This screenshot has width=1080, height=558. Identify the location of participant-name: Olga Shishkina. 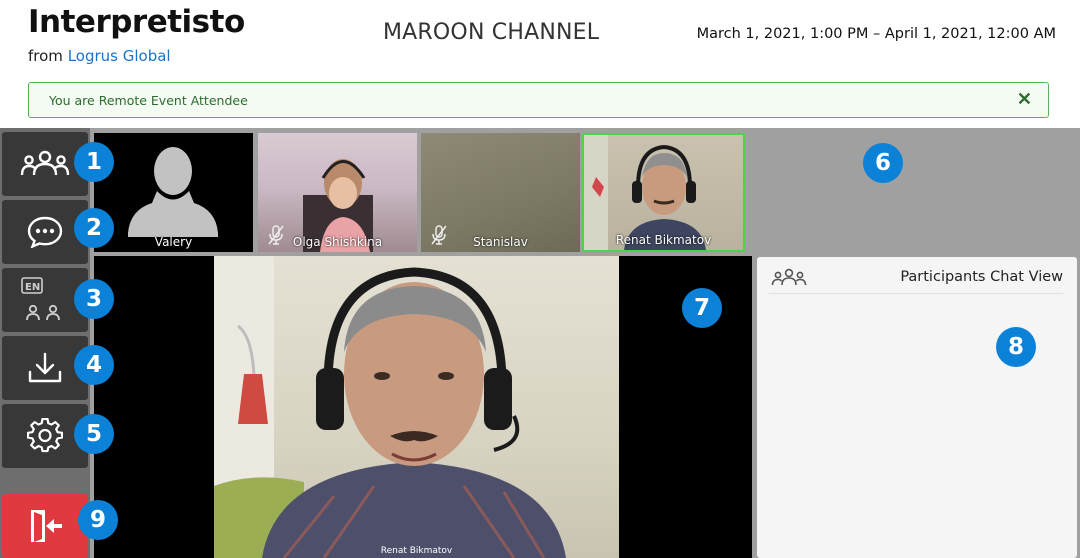
(337, 242).